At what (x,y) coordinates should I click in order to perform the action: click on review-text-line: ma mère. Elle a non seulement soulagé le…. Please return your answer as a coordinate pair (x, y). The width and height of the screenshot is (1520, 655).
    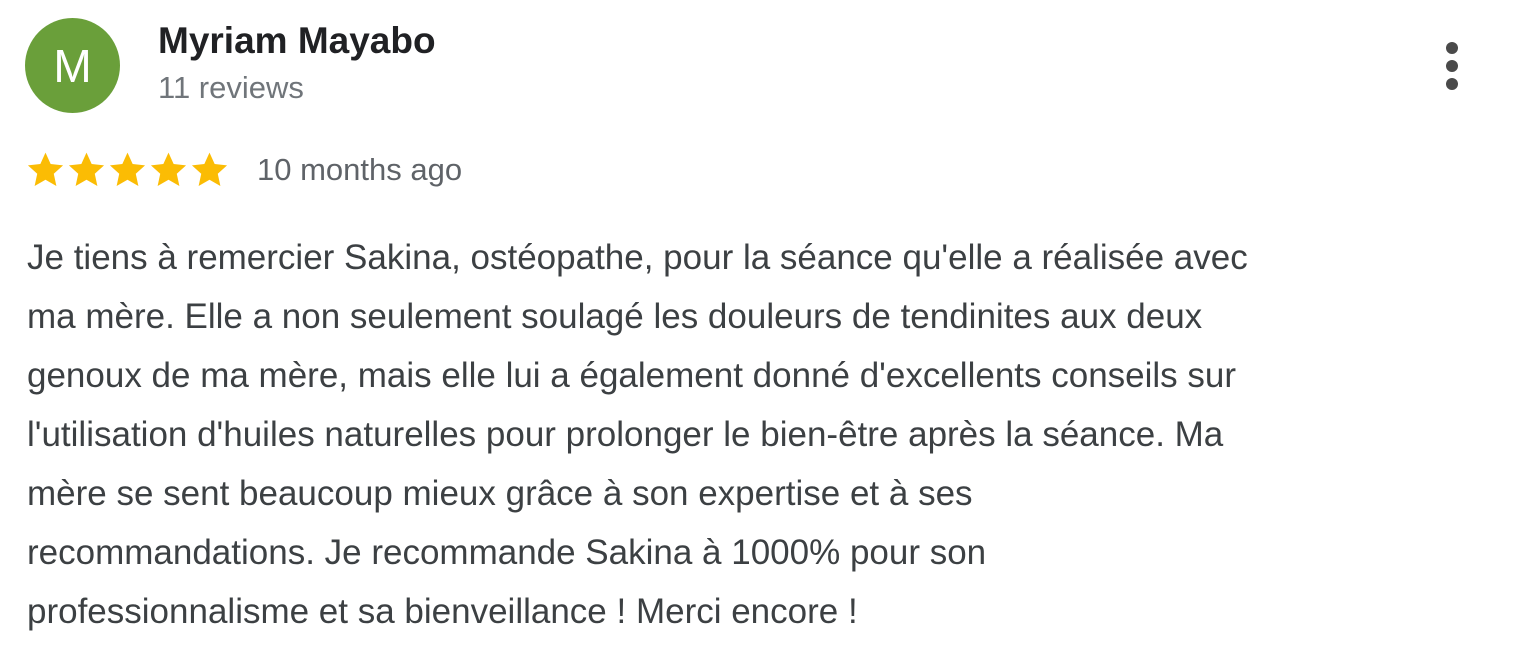
    Looking at the image, I should click on (615, 316).